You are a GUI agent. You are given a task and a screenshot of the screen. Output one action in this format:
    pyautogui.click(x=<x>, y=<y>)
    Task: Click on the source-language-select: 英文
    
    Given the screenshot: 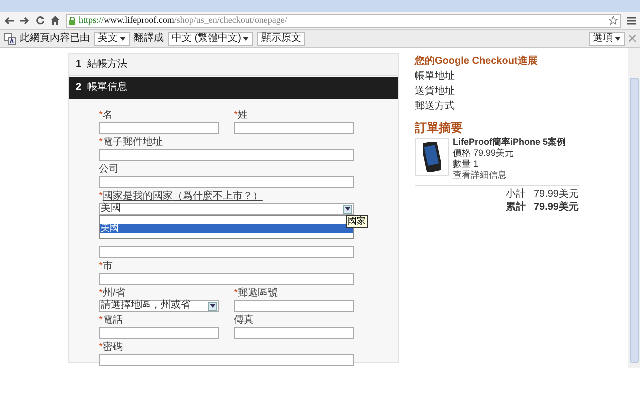 What is the action you would take?
    pyautogui.click(x=112, y=39)
    